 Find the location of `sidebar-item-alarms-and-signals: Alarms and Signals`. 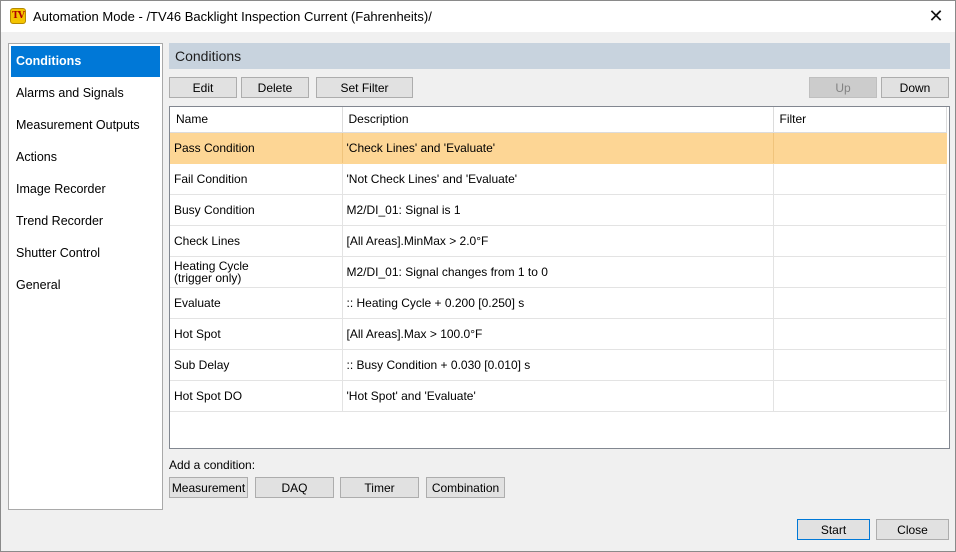

sidebar-item-alarms-and-signals: Alarms and Signals is located at coordinates (85, 93).